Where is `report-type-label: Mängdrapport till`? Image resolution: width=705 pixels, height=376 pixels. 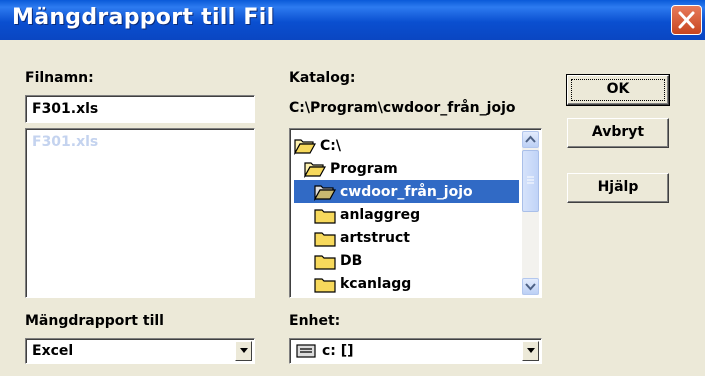 report-type-label: Mängdrapport till is located at coordinates (94, 321).